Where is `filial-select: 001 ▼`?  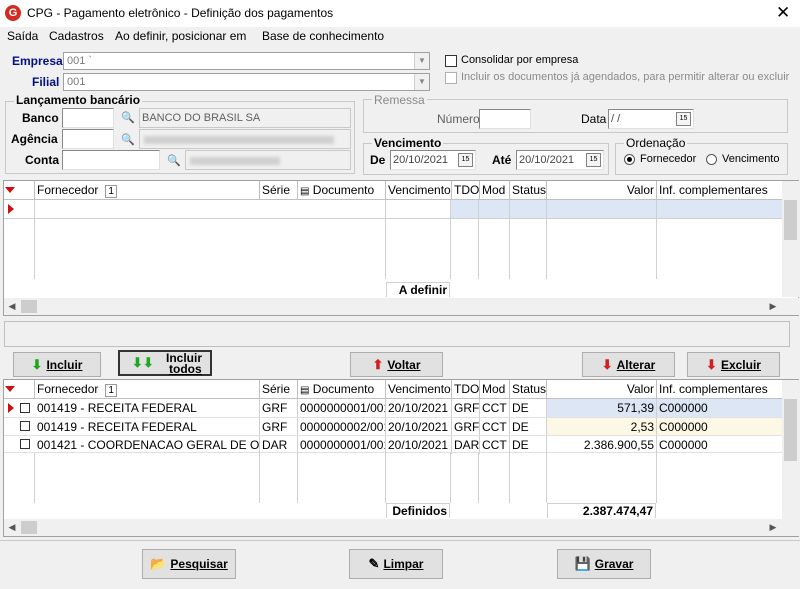 filial-select: 001 ▼ is located at coordinates (246, 82).